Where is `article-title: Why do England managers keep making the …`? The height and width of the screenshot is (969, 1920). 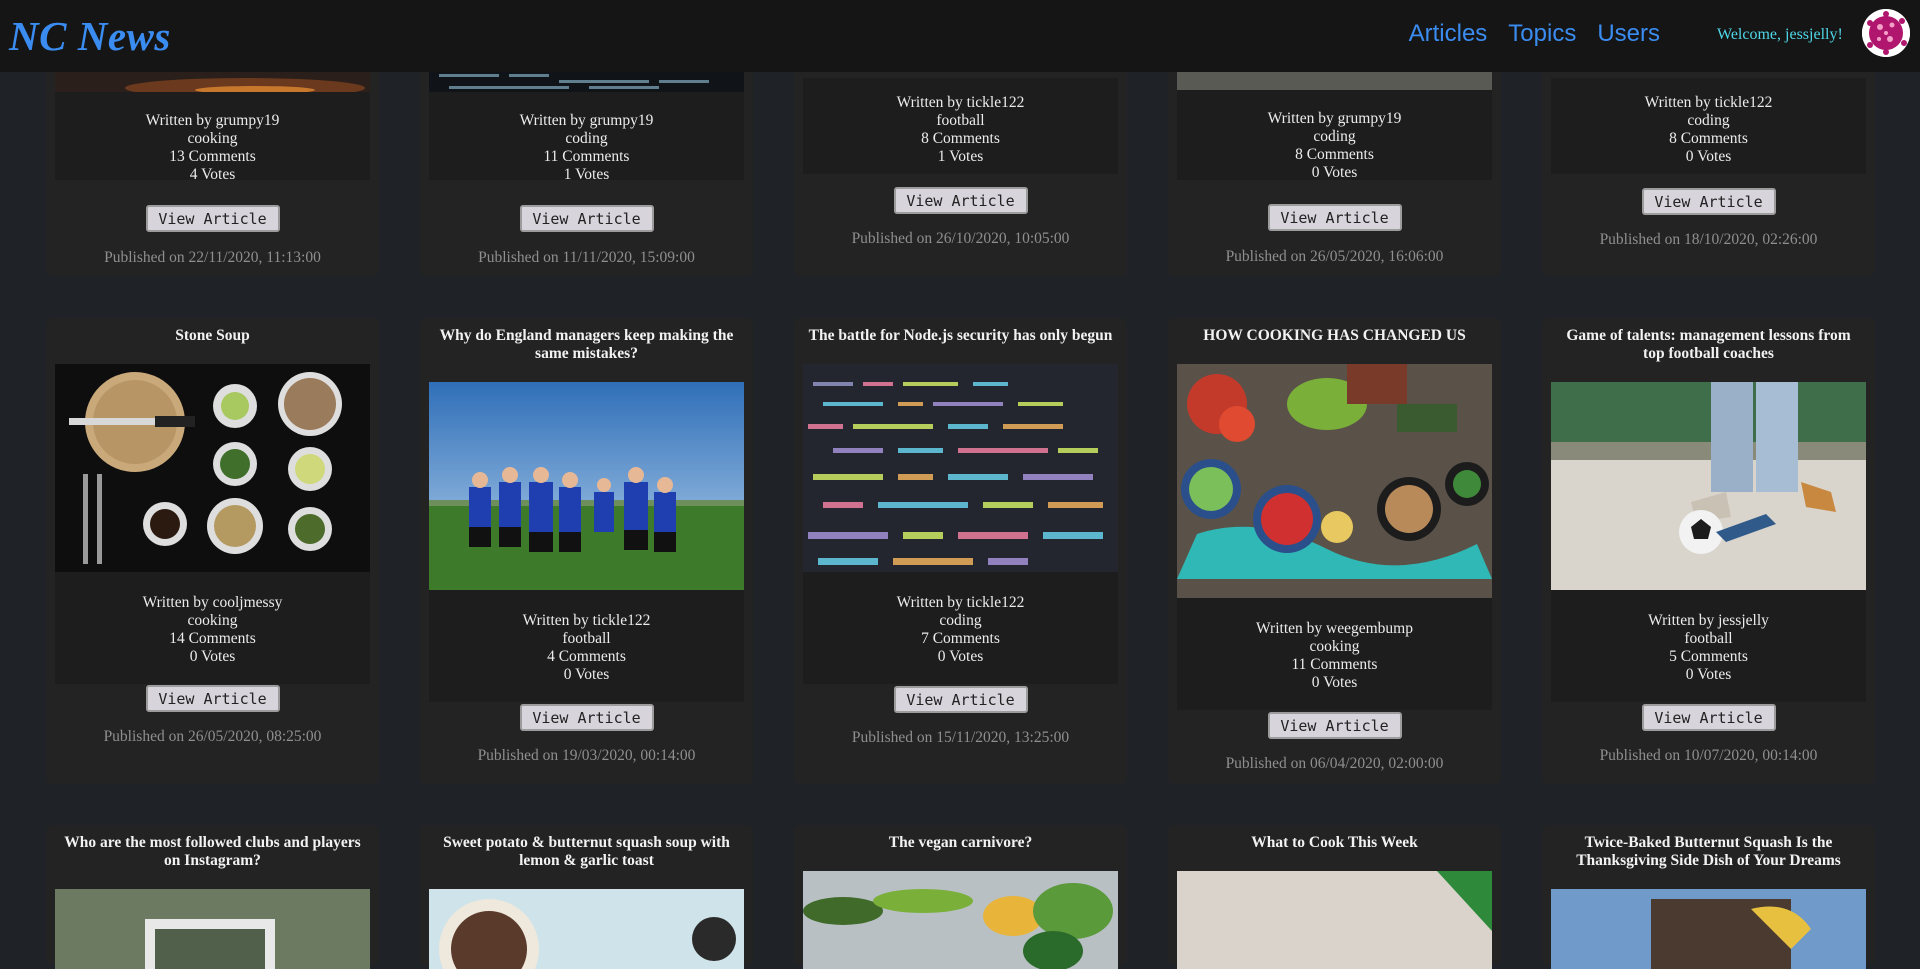 article-title: Why do England managers keep making the … is located at coordinates (586, 345).